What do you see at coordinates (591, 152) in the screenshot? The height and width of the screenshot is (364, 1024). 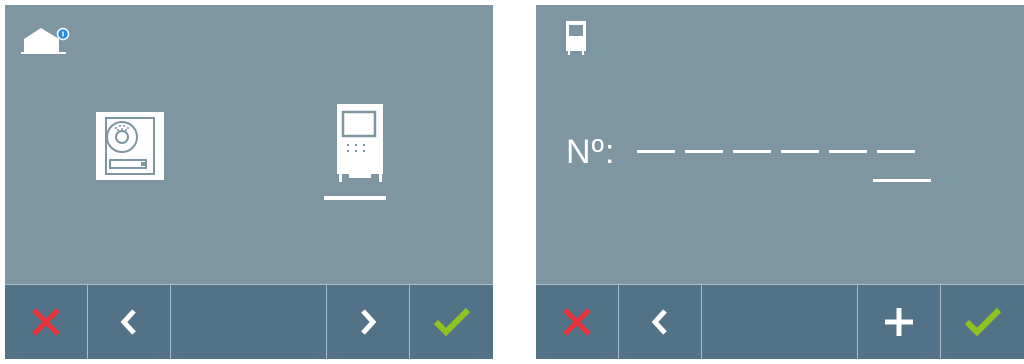 I see `number-label: Nº:` at bounding box center [591, 152].